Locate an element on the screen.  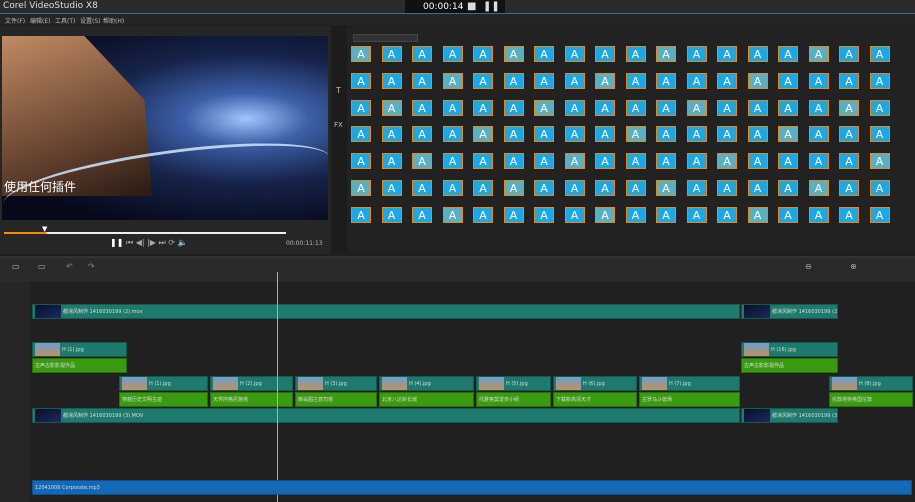
title-clip: 下载新高清天才 is located at coordinates (595, 399).